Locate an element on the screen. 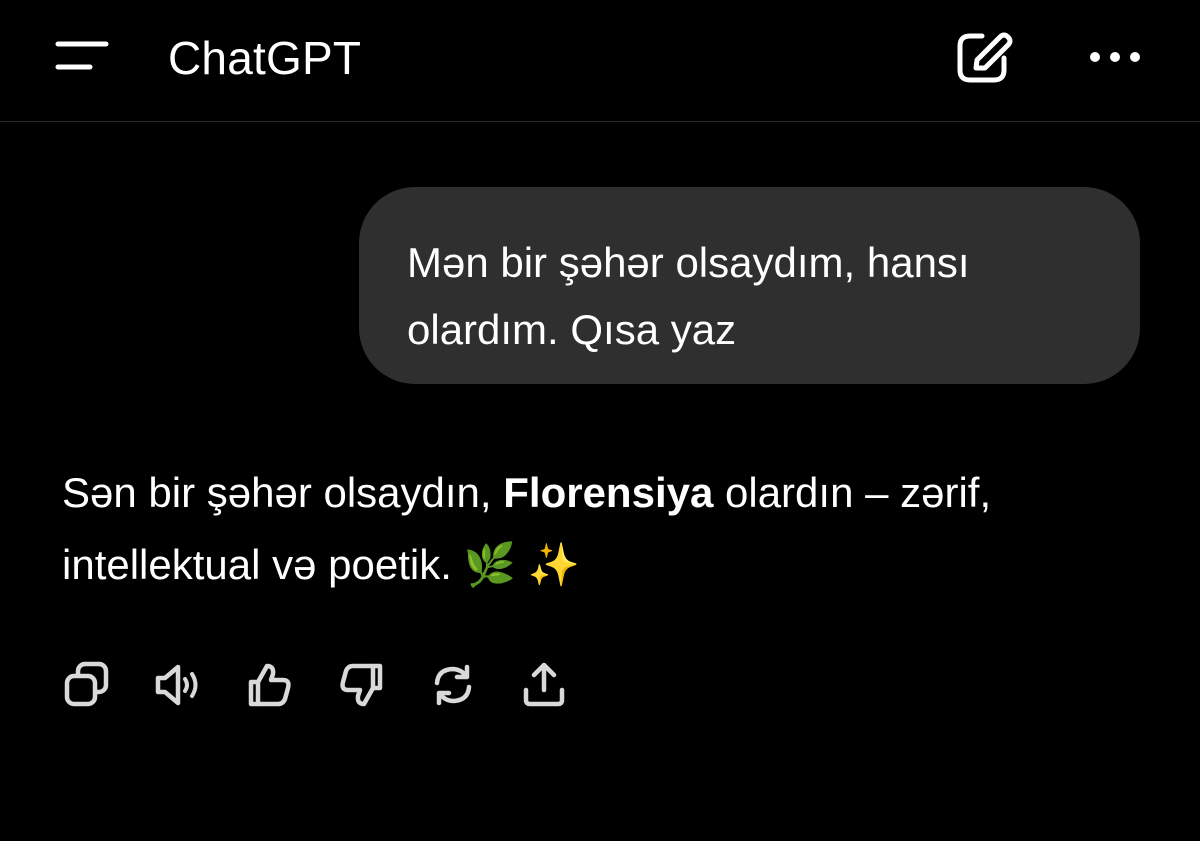 The image size is (1200, 841). share-icon is located at coordinates (544, 684).